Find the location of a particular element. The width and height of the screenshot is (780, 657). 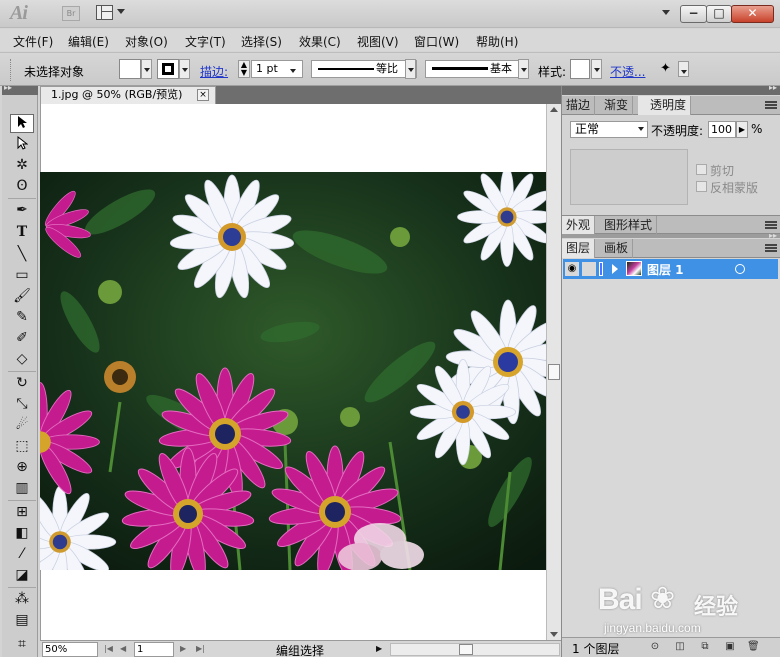

line-tool: ╲ is located at coordinates (22, 254).